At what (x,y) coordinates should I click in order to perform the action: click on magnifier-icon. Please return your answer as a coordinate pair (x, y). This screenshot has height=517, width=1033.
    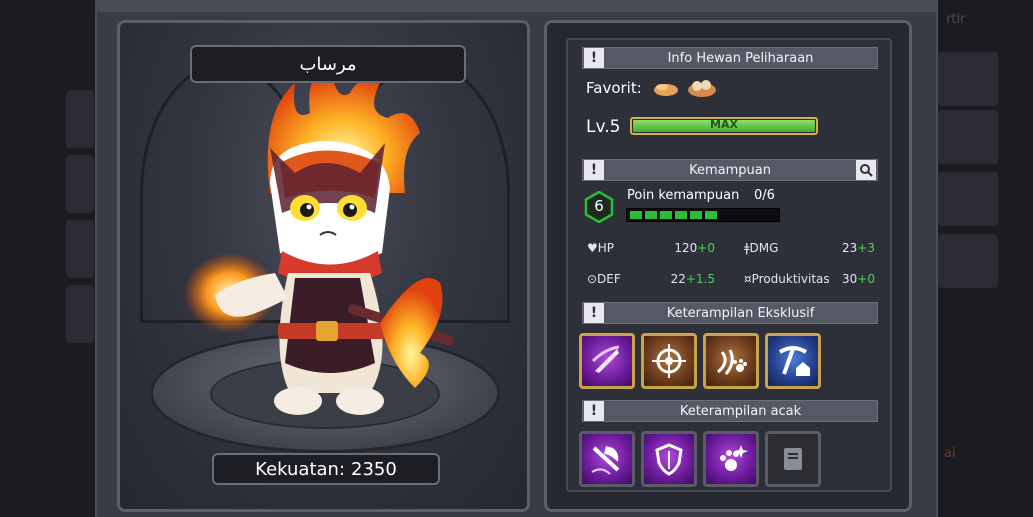
    Looking at the image, I should click on (866, 170).